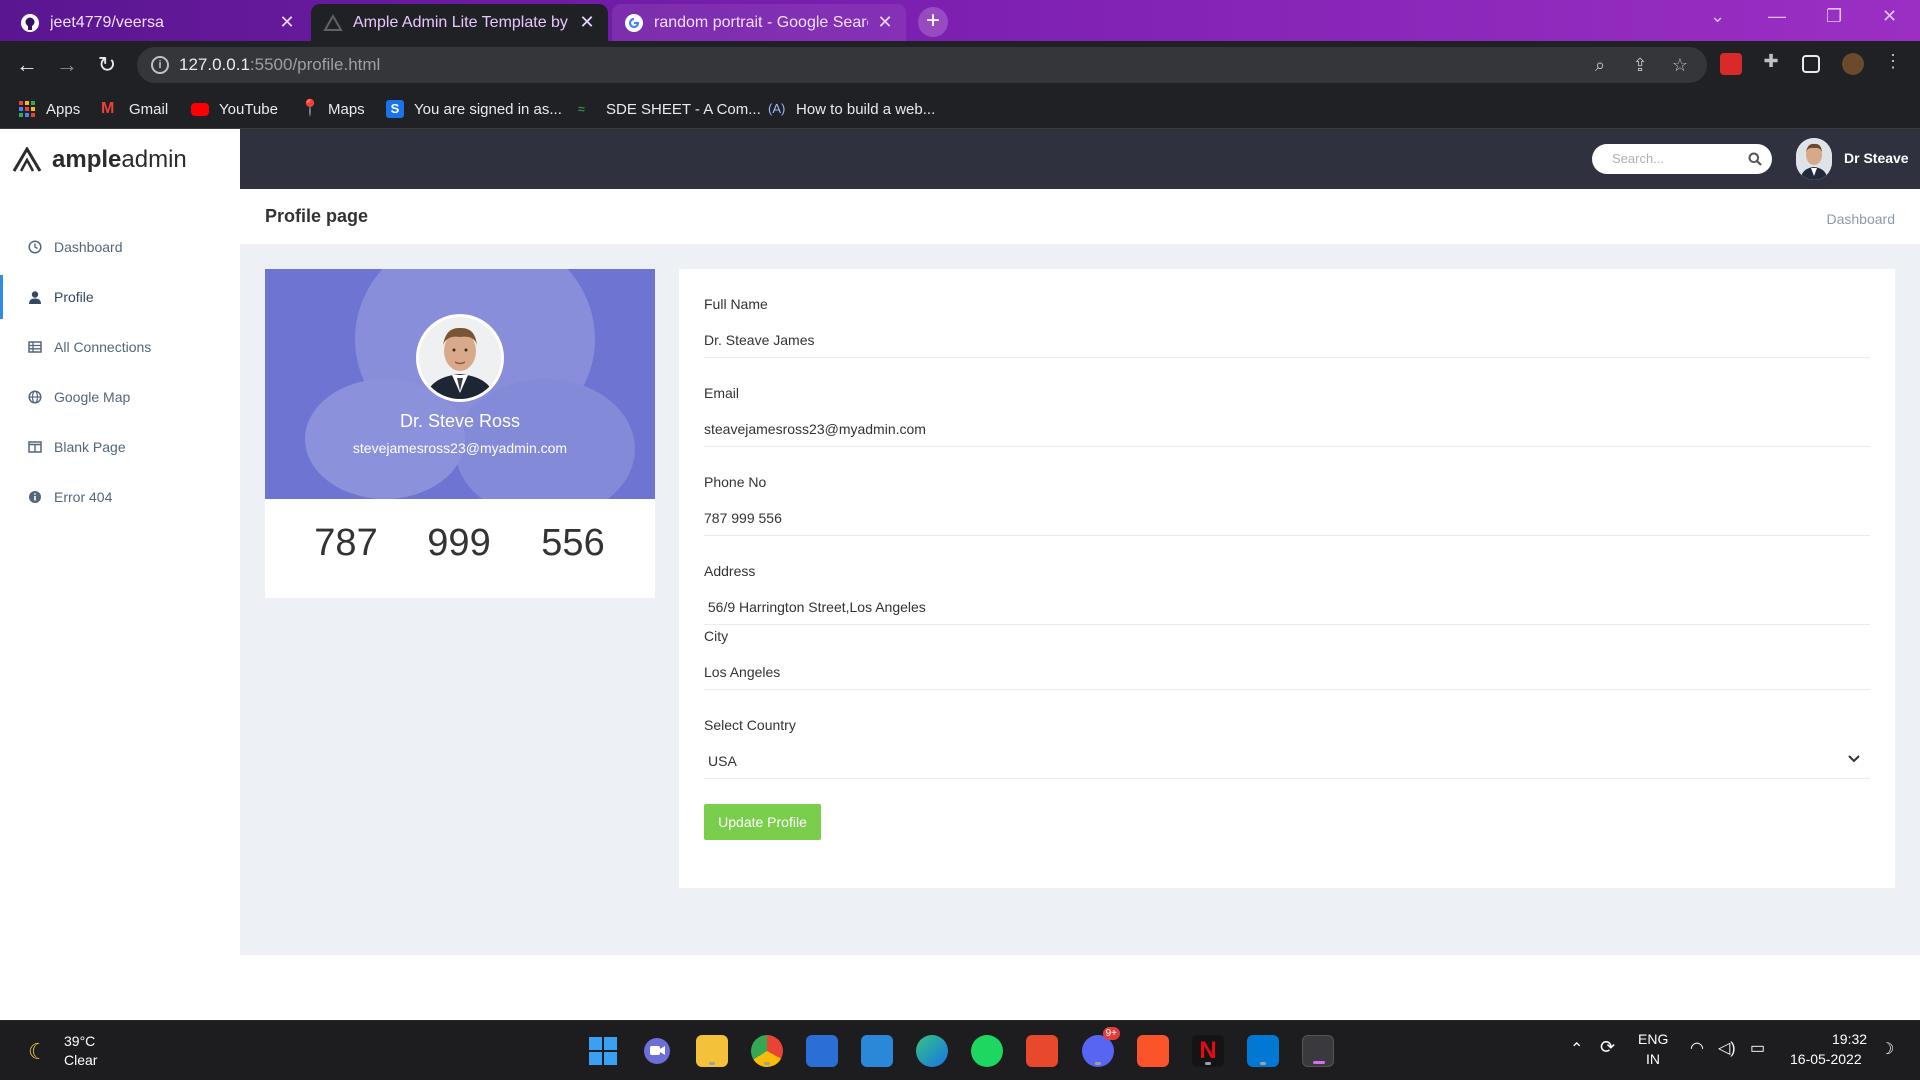 This screenshot has width=1920, height=1080. Describe the element at coordinates (158, 22) in the screenshot. I see `tab-github: jeet4779/veersa ✕` at that location.